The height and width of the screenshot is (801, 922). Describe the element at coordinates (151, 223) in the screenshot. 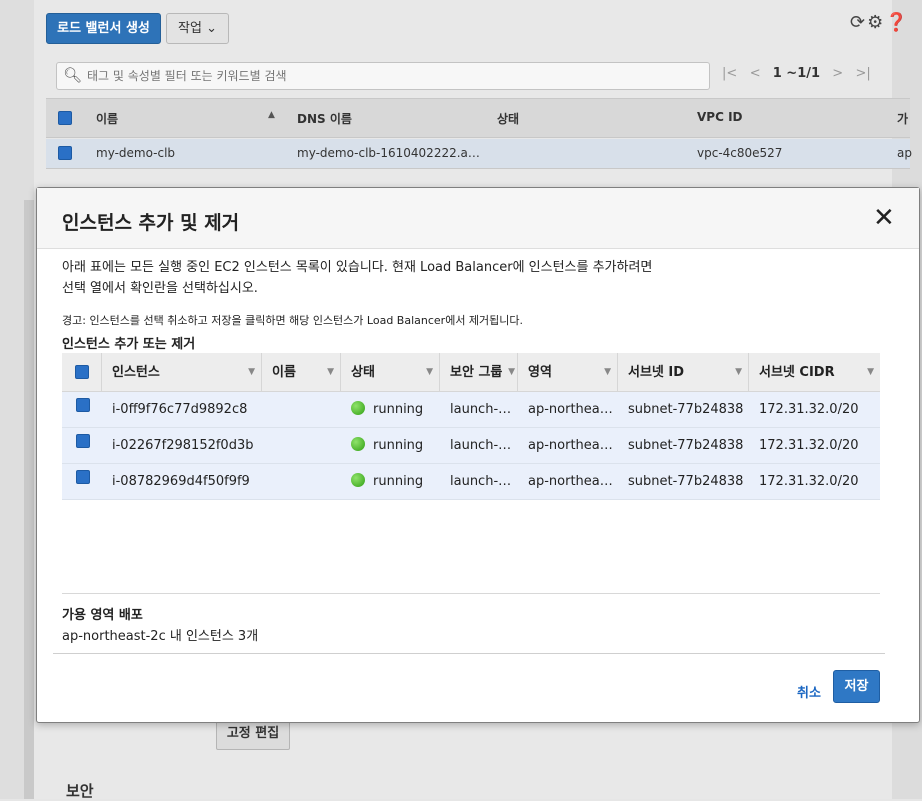

I see `modal-title: 인스턴스 추가 및 제거` at that location.